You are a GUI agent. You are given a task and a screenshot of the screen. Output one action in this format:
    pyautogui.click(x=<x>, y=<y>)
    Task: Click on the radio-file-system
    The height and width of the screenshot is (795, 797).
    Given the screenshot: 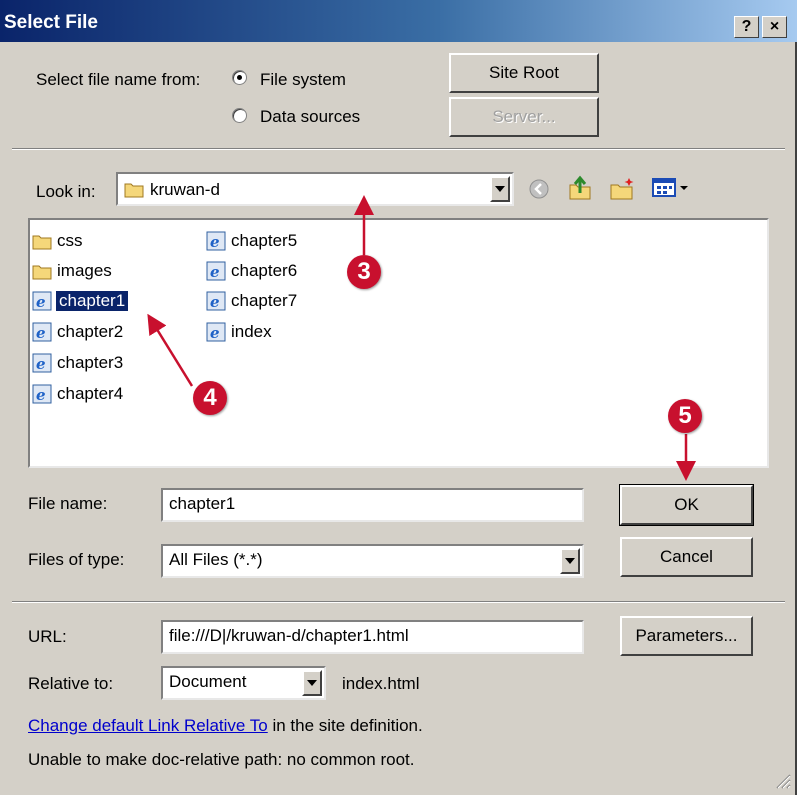 What is the action you would take?
    pyautogui.click(x=239, y=77)
    